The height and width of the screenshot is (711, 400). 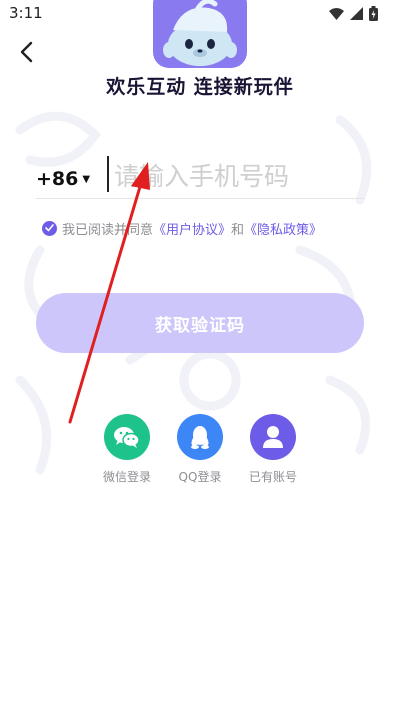 I want to click on country-code-label: +86, so click(x=57, y=179).